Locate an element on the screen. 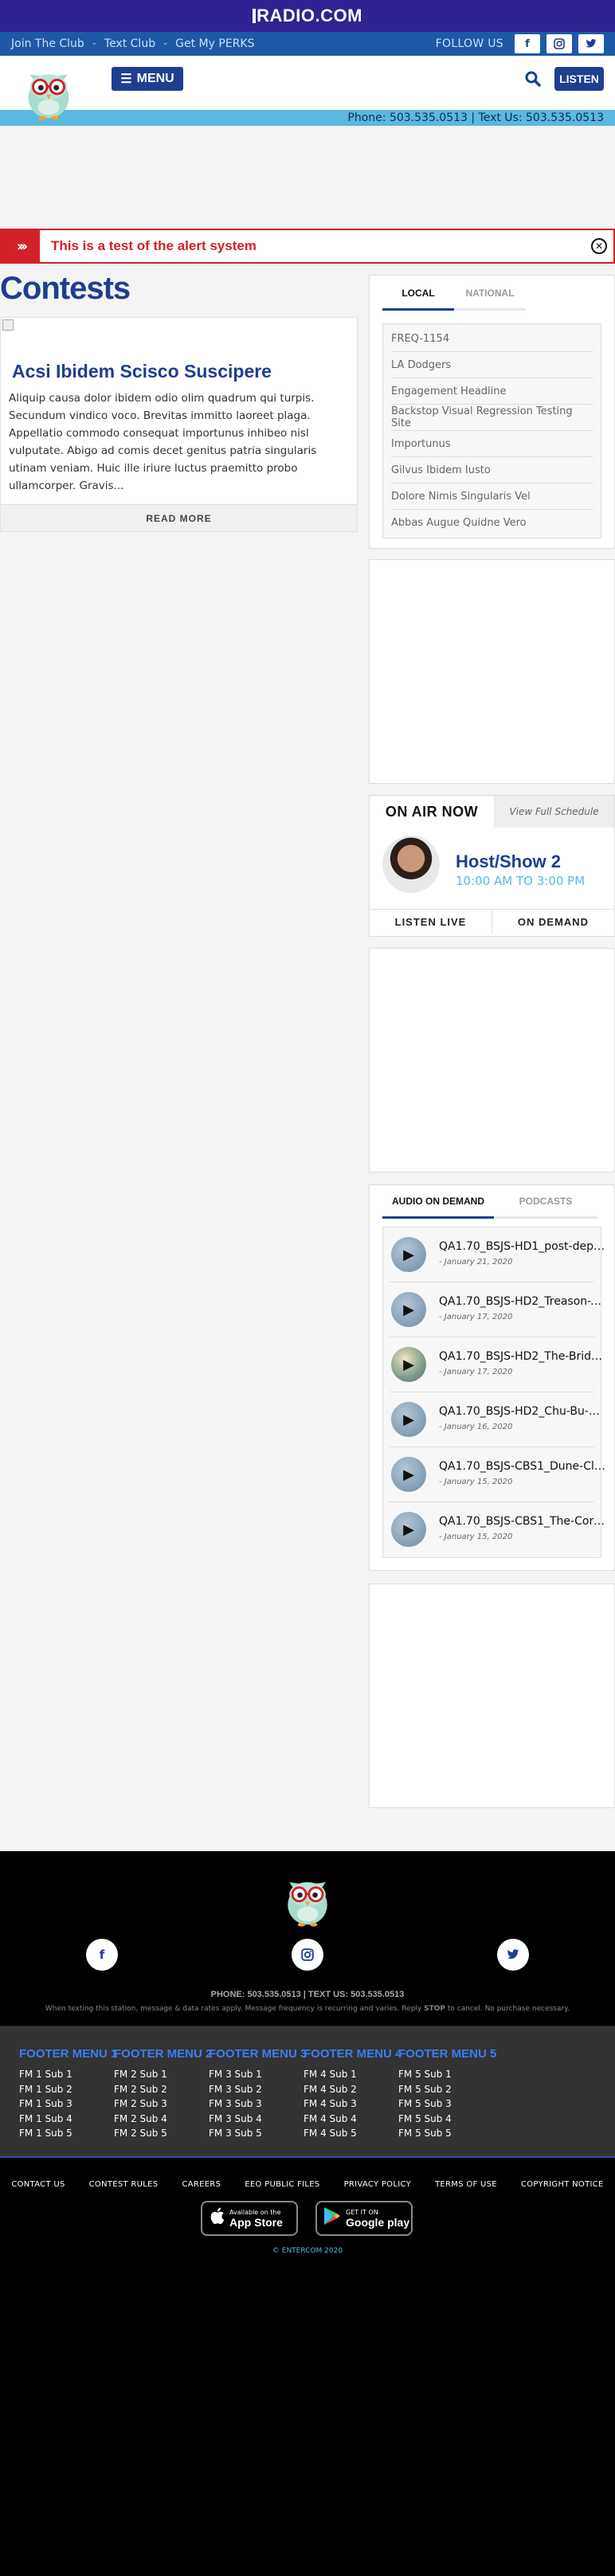  episode-title: QA1.70_BSJS-CBS1_Dune-Club is located at coordinates (522, 1466).